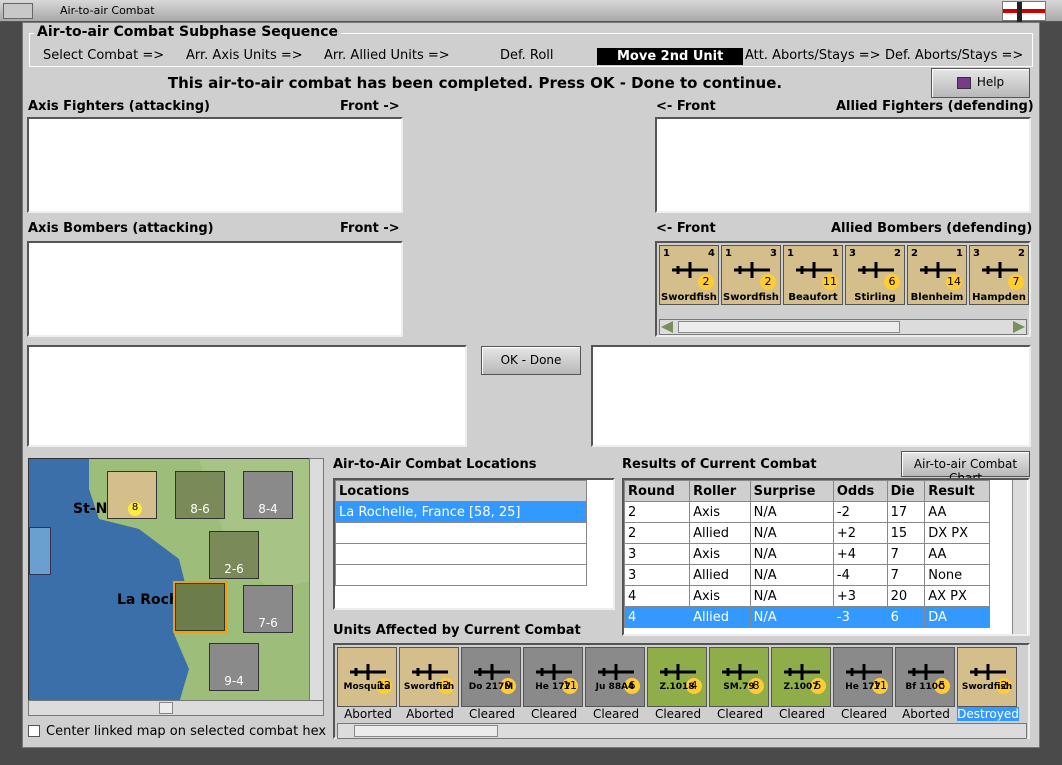 This screenshot has width=1062, height=765. Describe the element at coordinates (104, 55) in the screenshot. I see `seq-step-select-combat: Select Combat =>` at that location.